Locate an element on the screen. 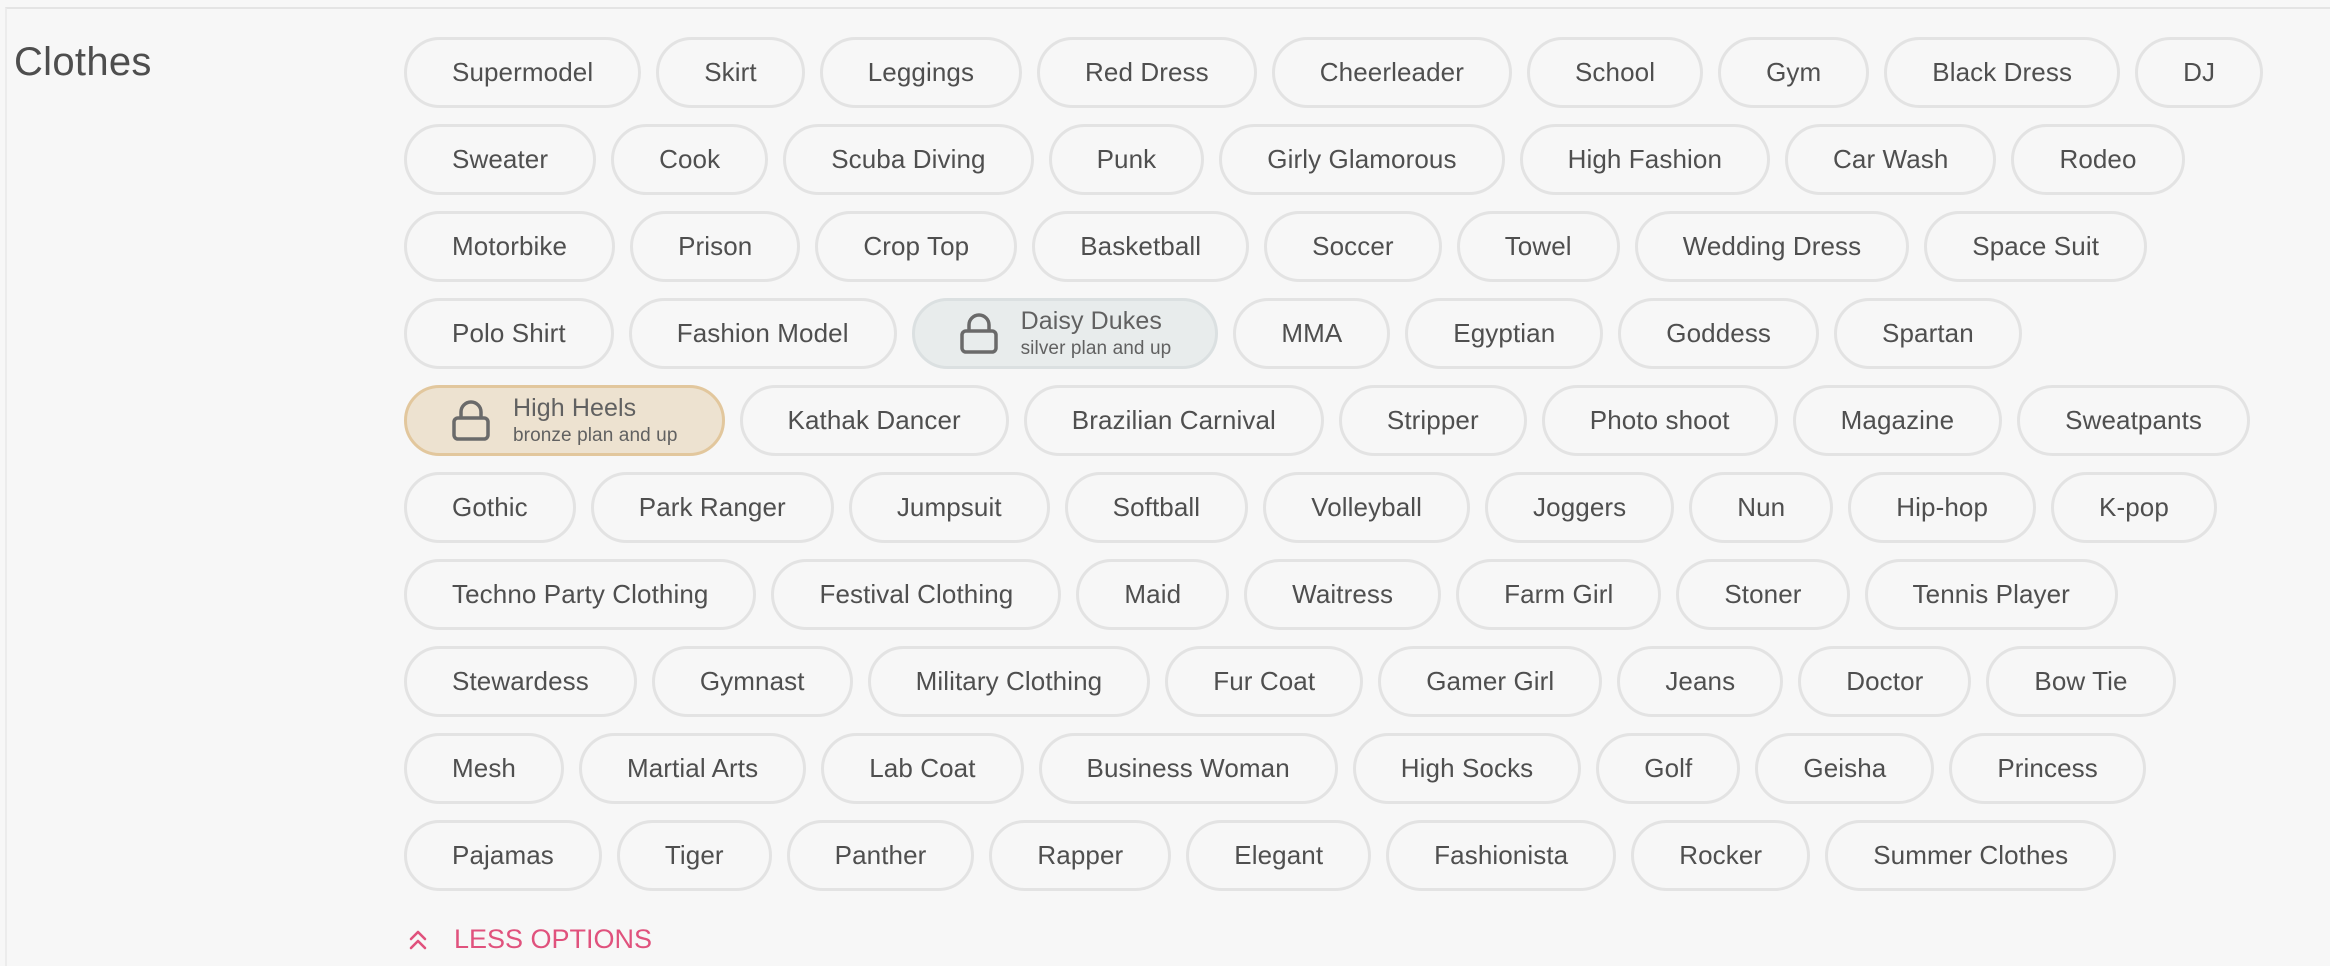 The height and width of the screenshot is (966, 2330). option-high-fashion: High Fashion is located at coordinates (1645, 159).